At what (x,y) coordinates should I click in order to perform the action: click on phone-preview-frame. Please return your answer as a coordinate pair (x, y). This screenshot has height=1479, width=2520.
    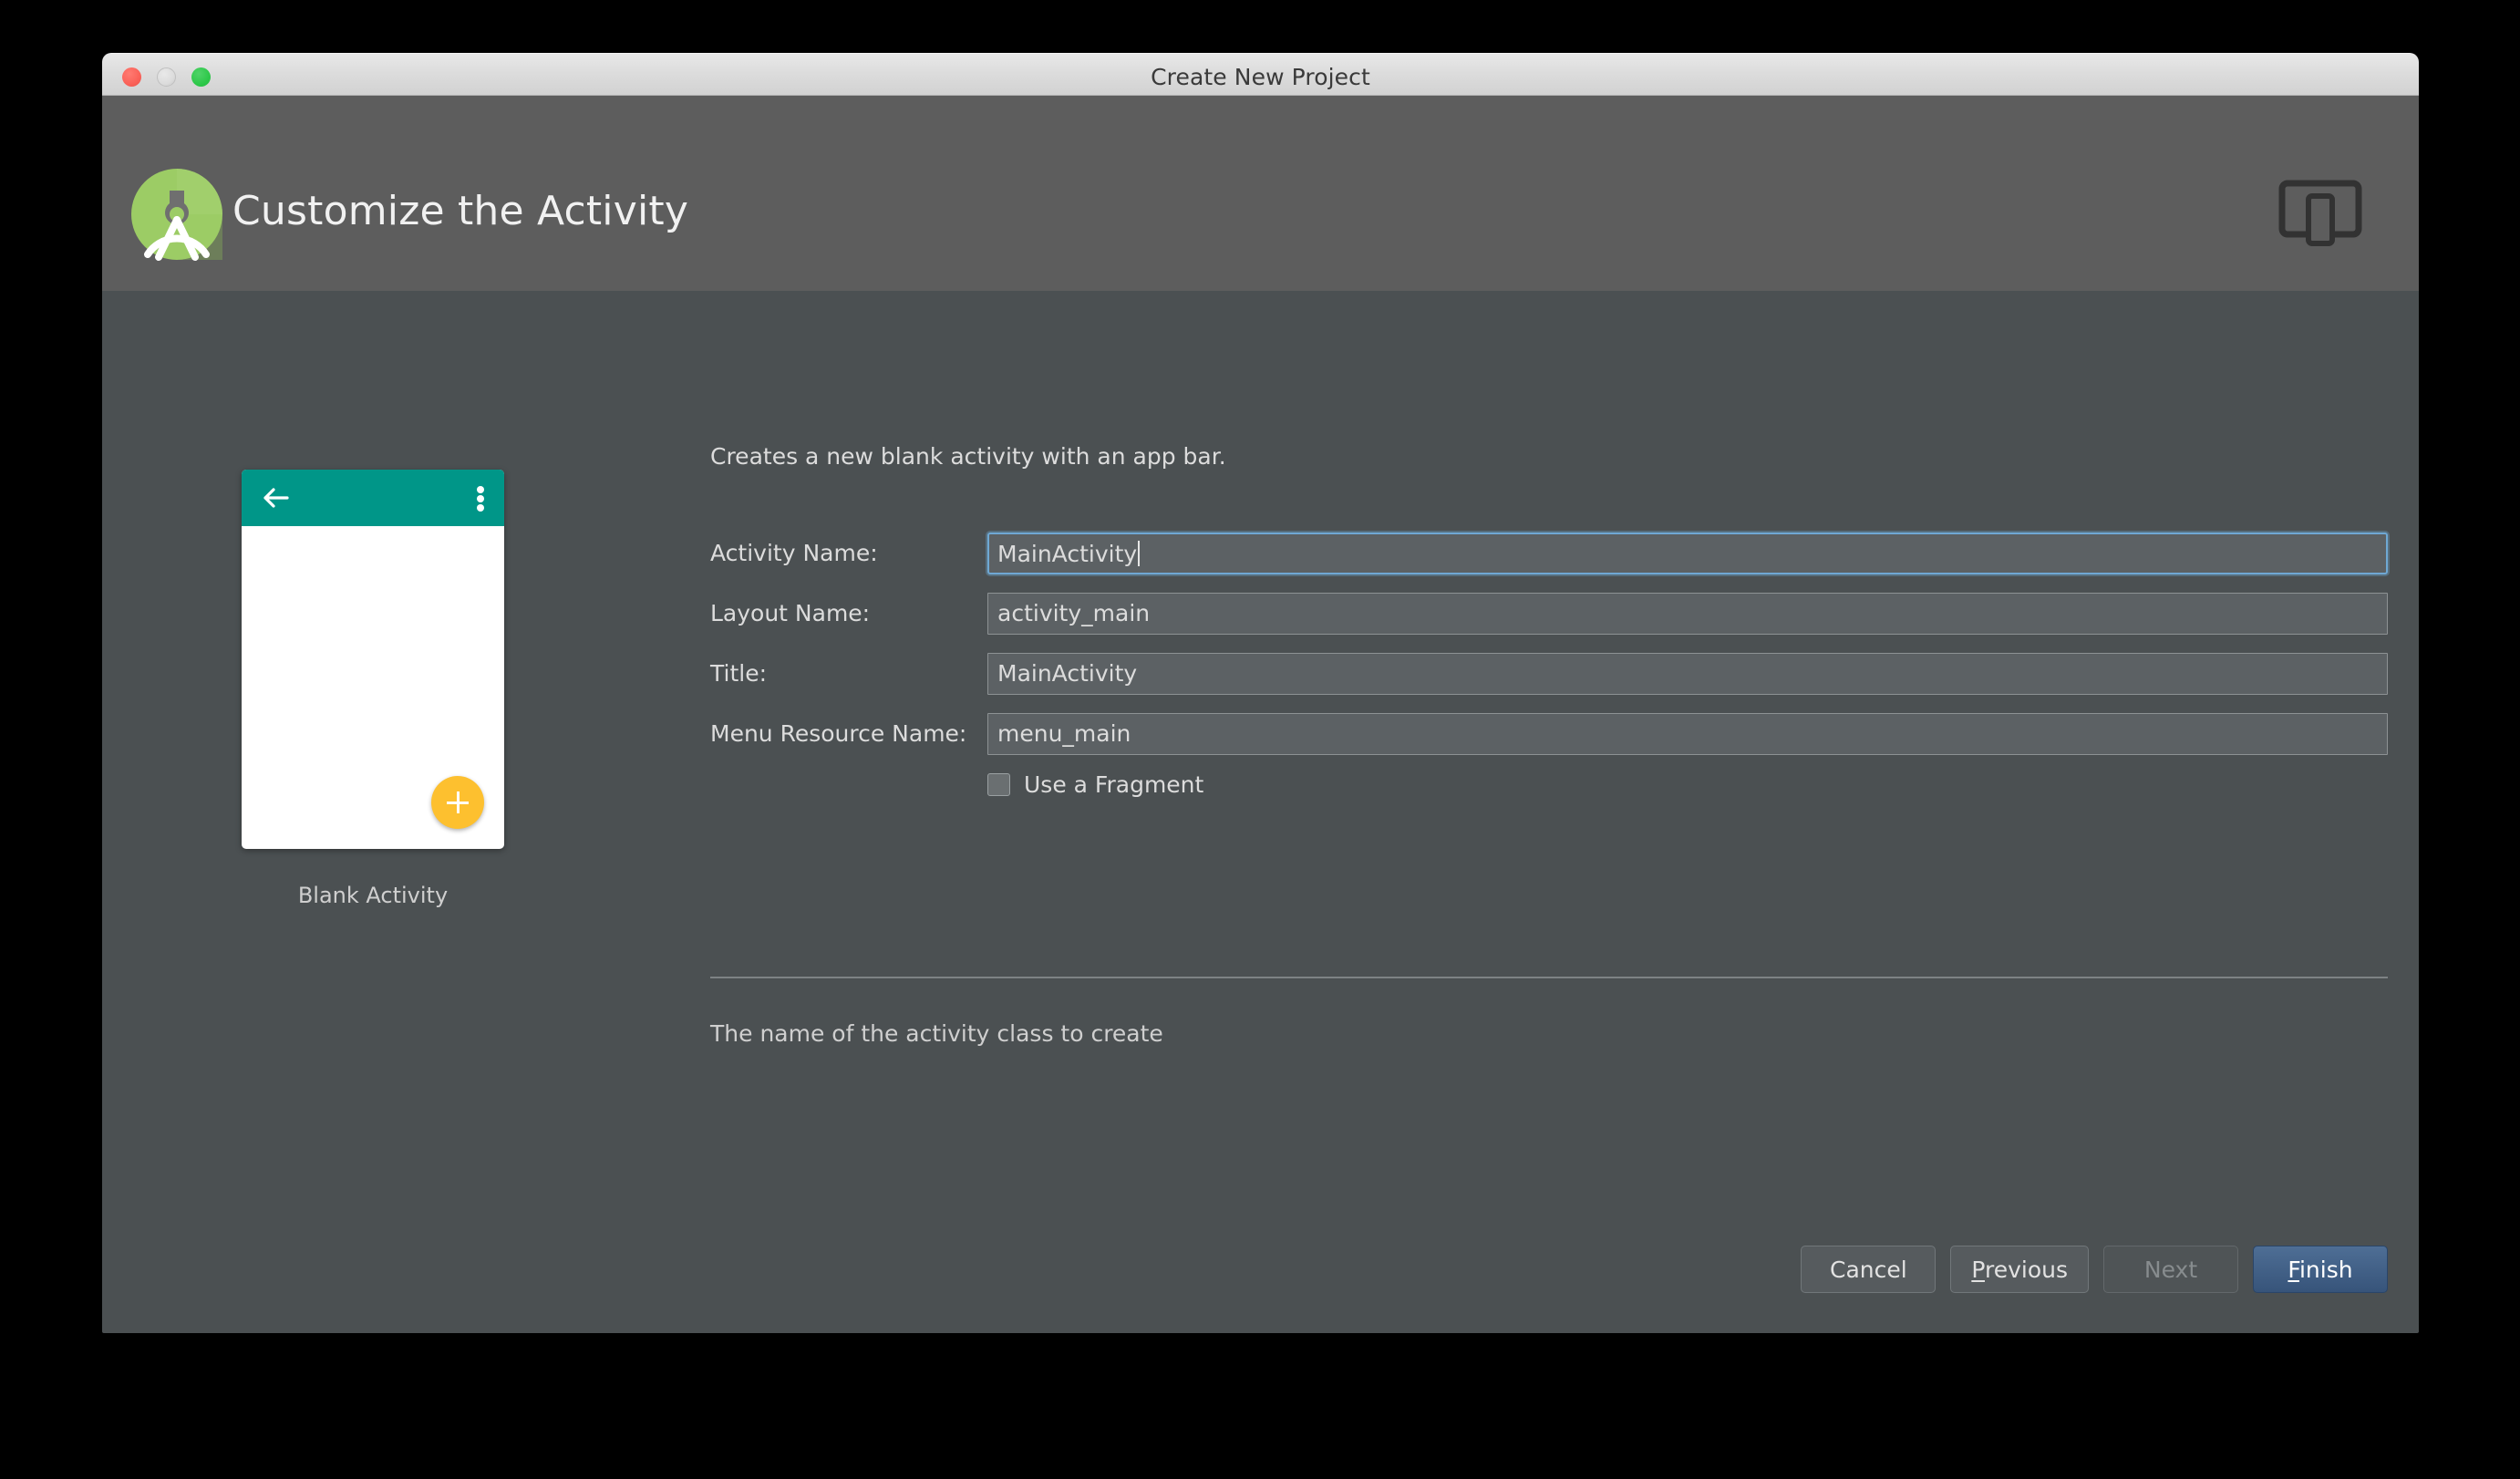
    Looking at the image, I should click on (373, 659).